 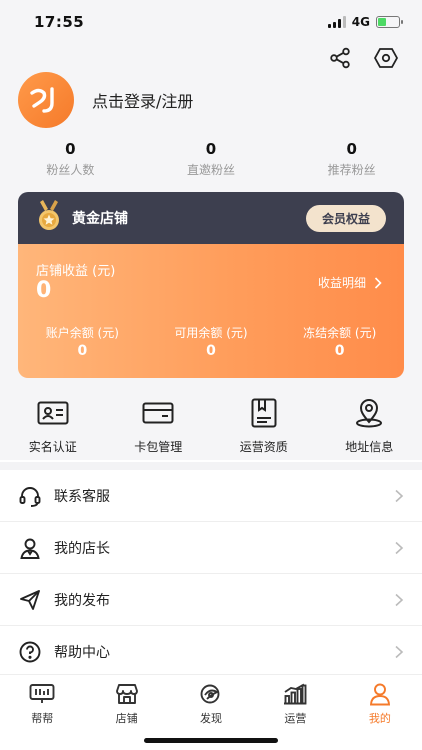 What do you see at coordinates (82, 333) in the screenshot?
I see `balance-label: 账户余额 (元)` at bounding box center [82, 333].